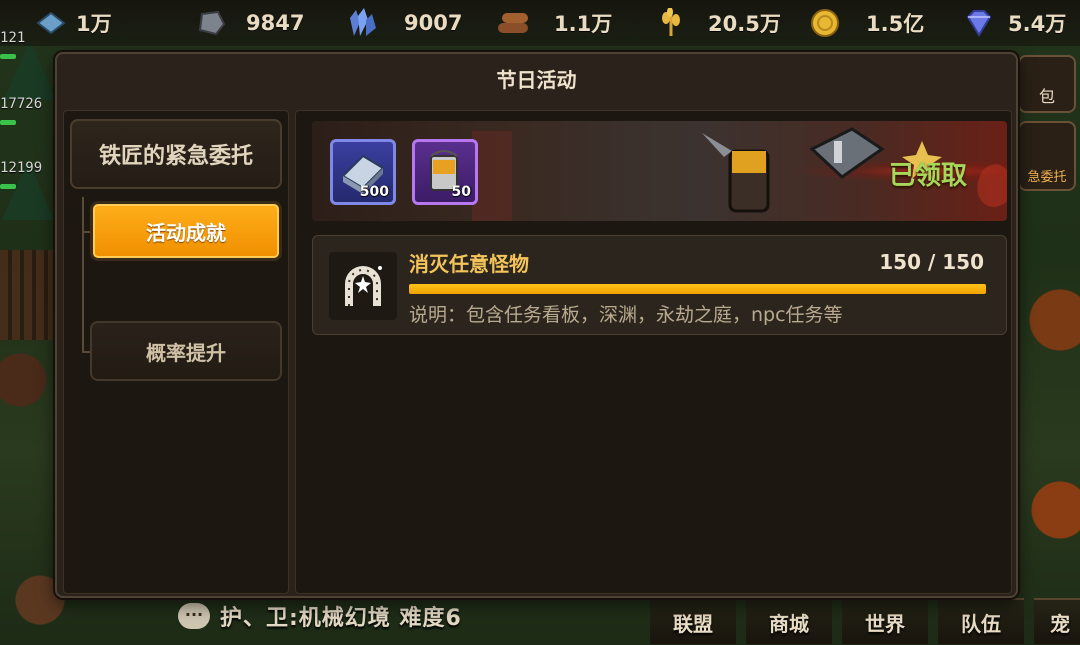  Describe the element at coordinates (671, 23) in the screenshot. I see `wheat-icon` at that location.